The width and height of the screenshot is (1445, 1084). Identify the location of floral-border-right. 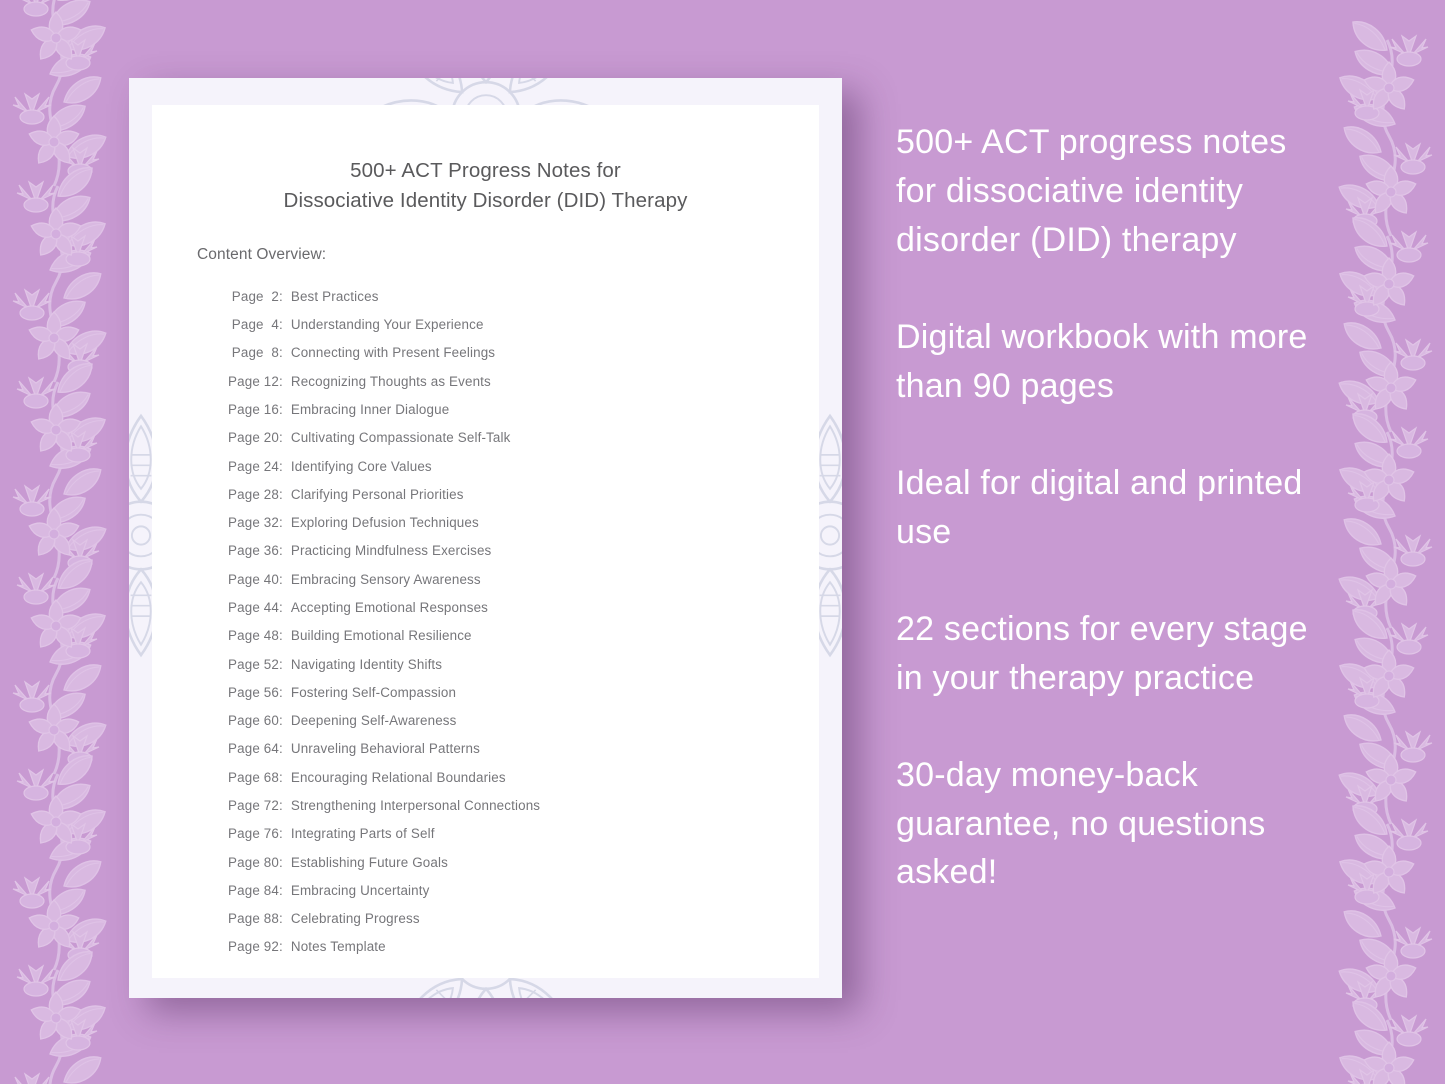
(1386, 542).